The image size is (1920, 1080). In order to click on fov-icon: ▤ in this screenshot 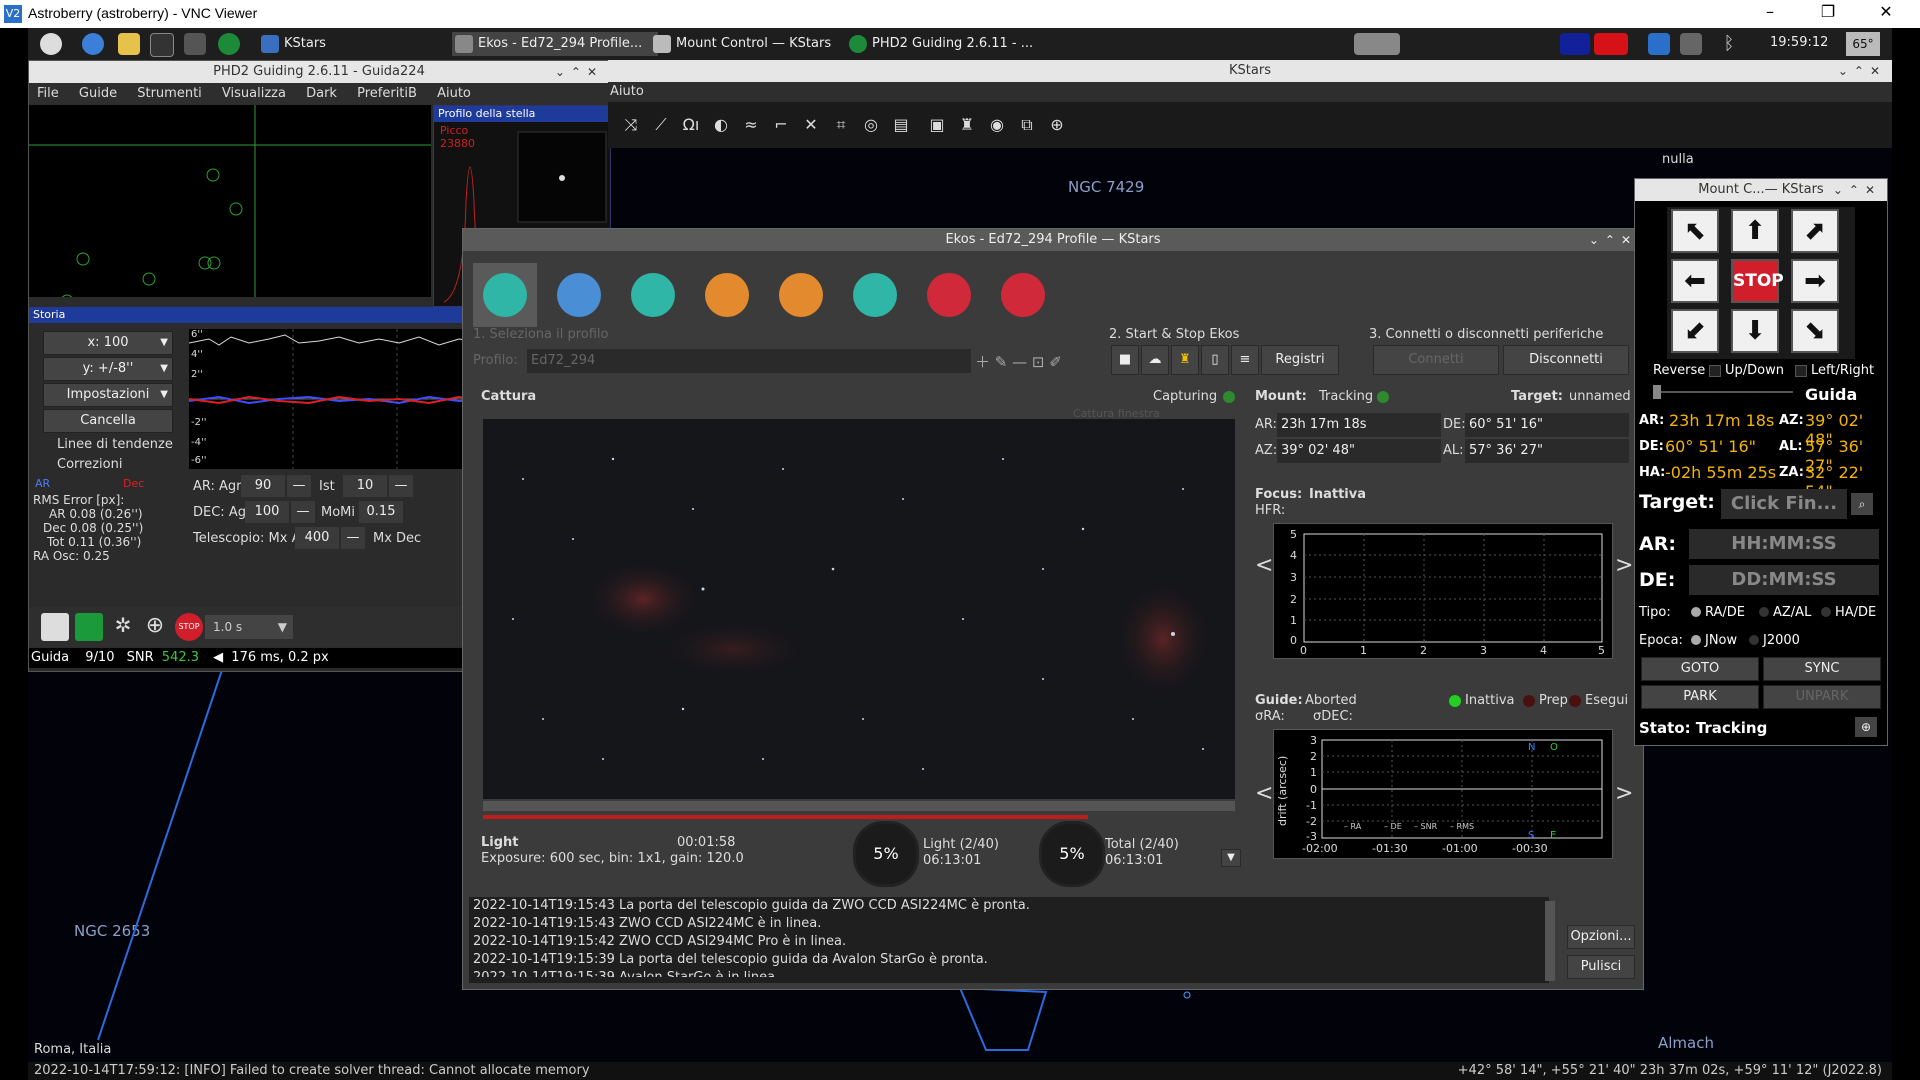, I will do `click(901, 125)`.